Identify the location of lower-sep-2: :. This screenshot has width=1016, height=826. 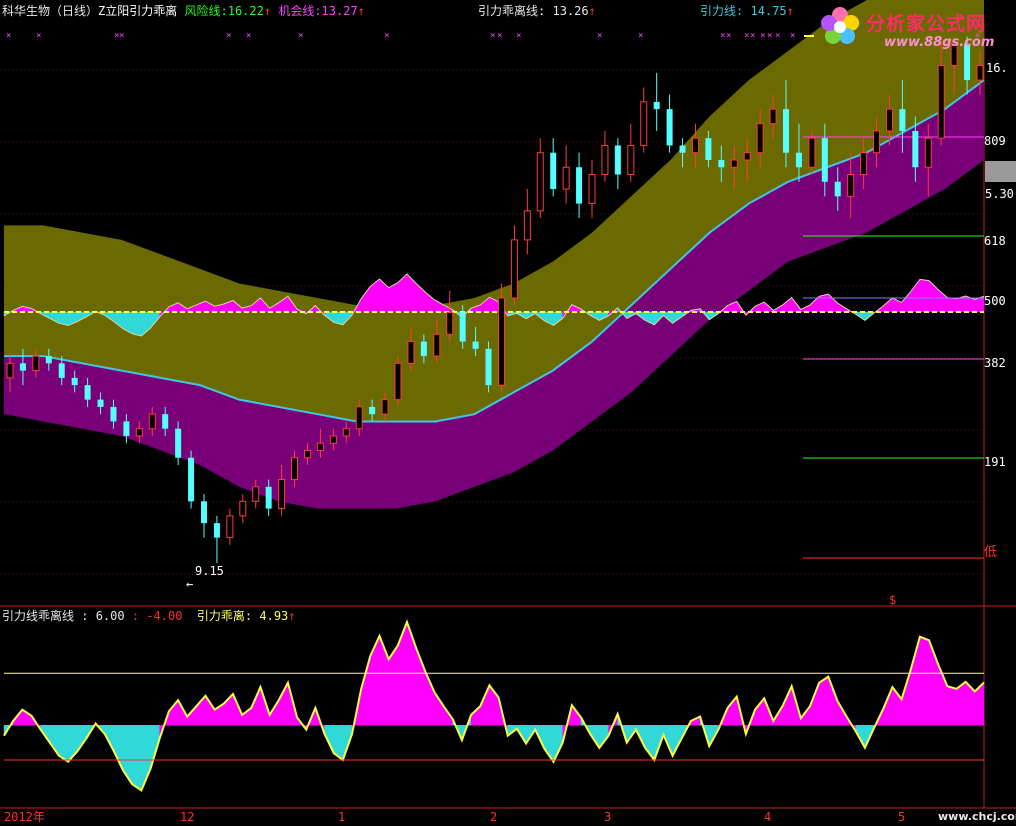
(135, 616).